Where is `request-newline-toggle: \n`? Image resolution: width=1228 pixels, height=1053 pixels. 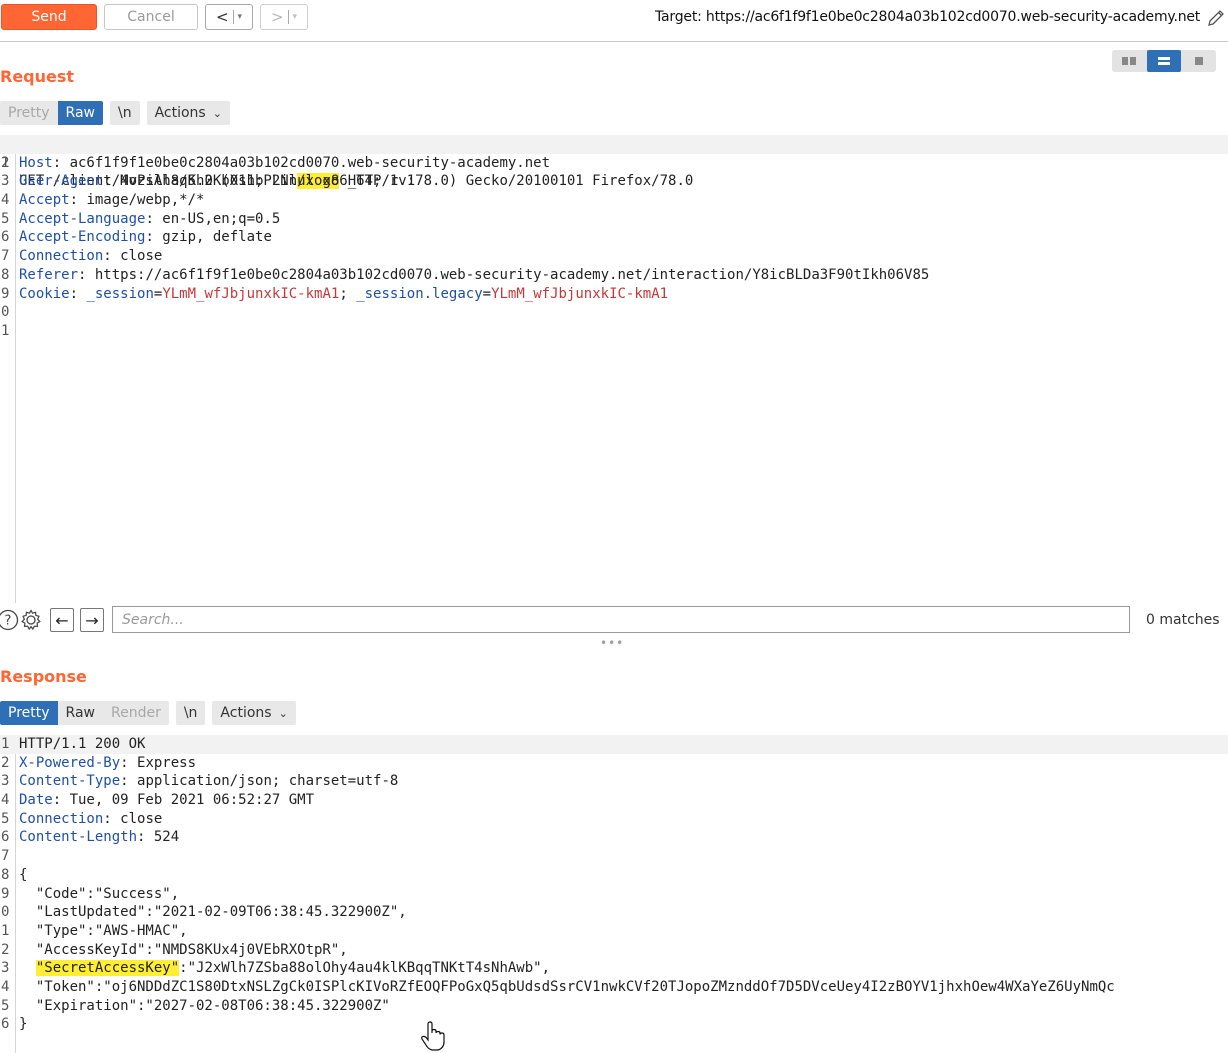
request-newline-toggle: \n is located at coordinates (124, 113).